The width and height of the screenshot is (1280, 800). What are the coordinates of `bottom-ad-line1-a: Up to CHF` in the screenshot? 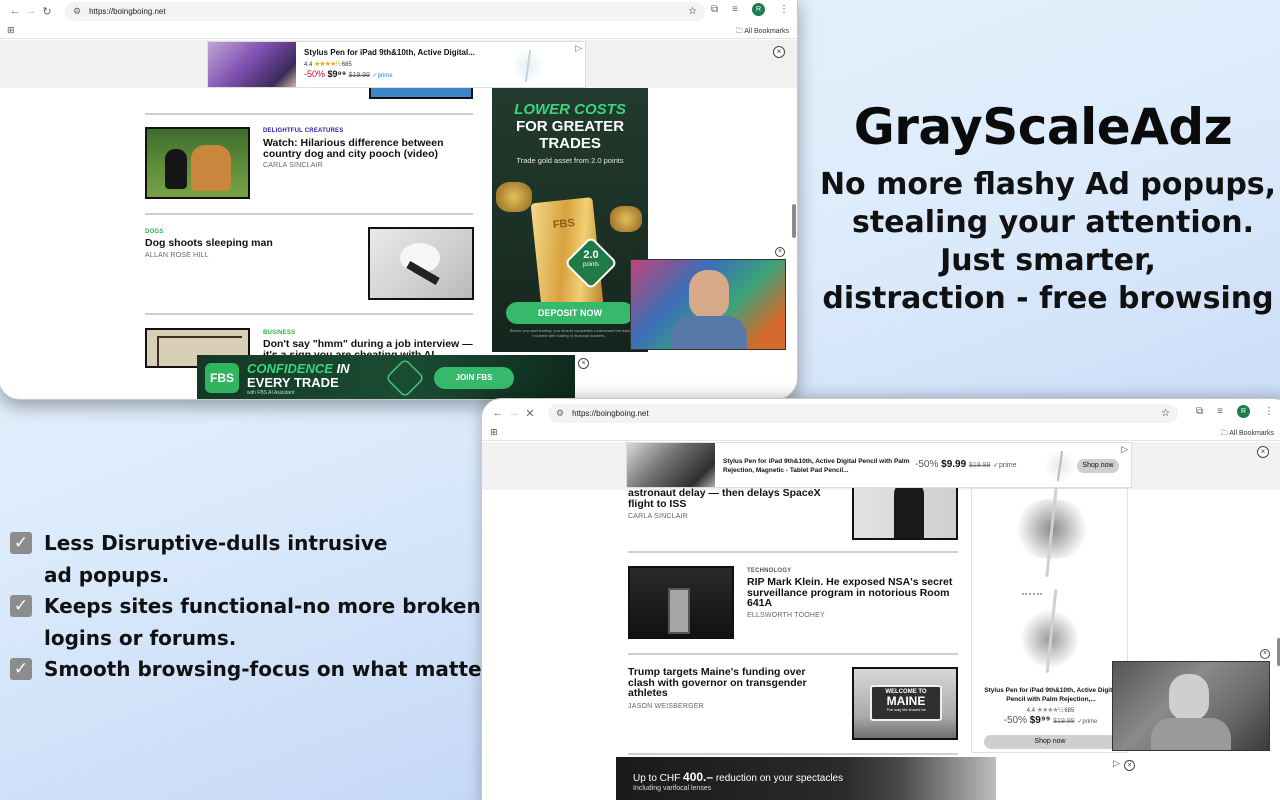 It's located at (658, 778).